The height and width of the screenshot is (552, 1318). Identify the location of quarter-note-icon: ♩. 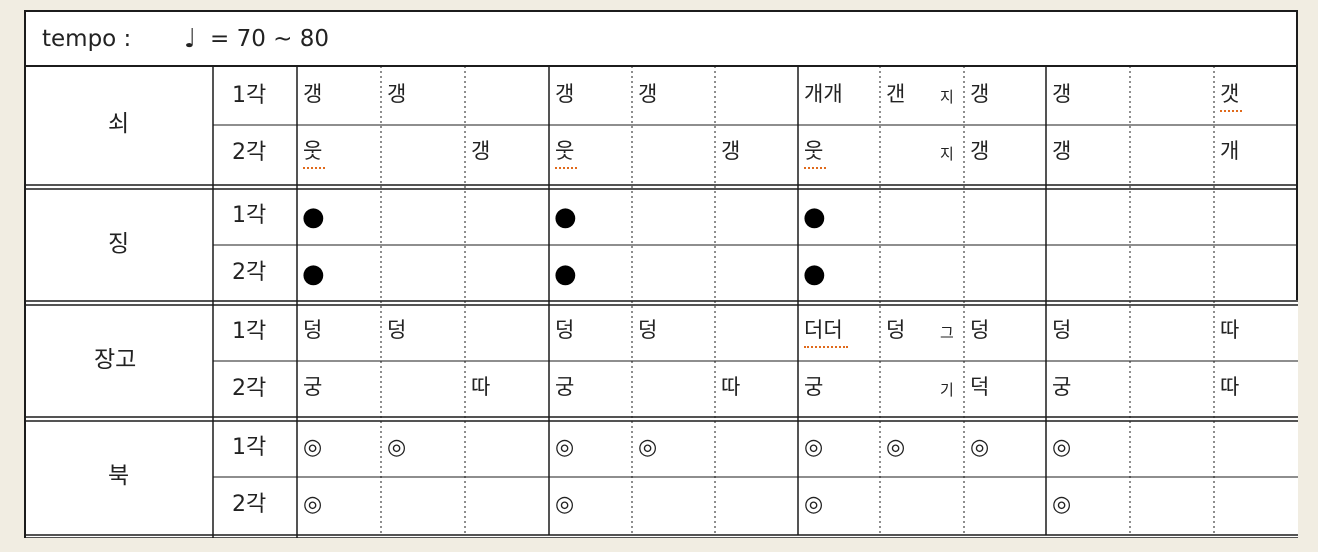
(190, 39).